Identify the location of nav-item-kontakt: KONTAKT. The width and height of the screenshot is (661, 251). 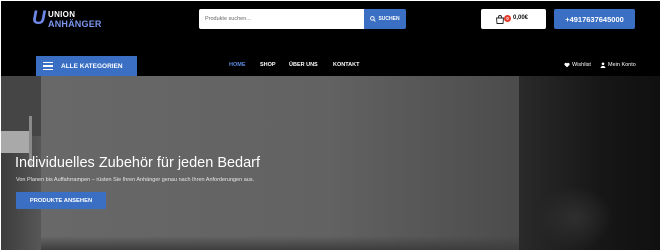
(346, 65).